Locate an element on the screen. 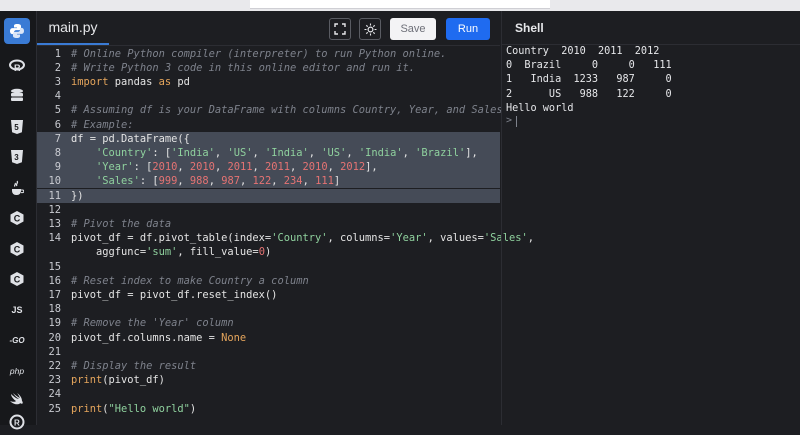 This screenshot has width=800, height=435. line-number: 23 is located at coordinates (54, 380).